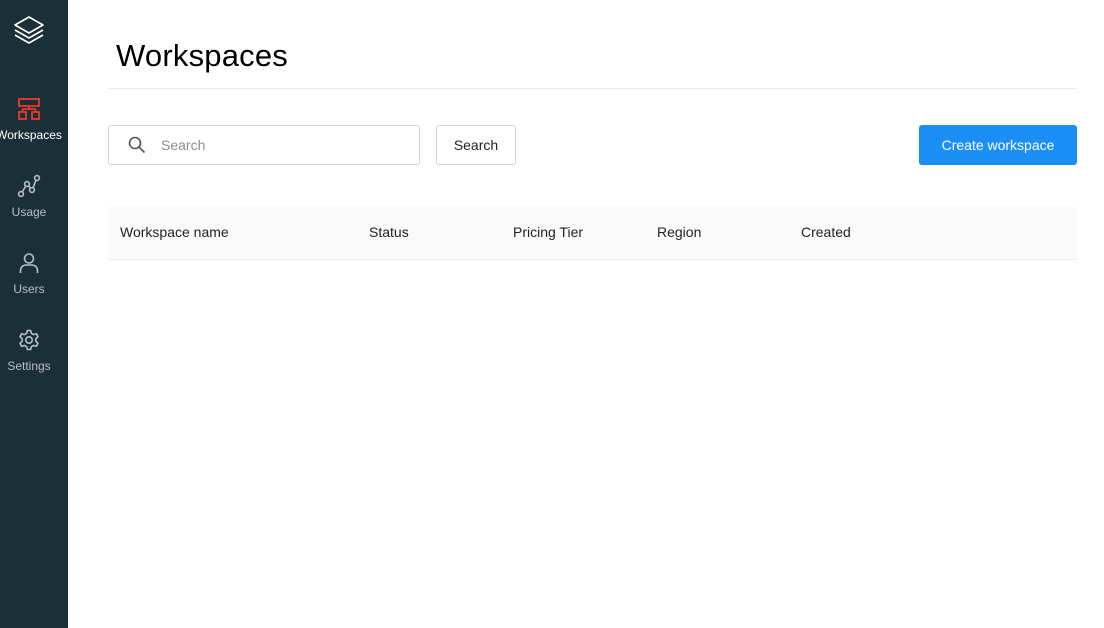  Describe the element at coordinates (29, 186) in the screenshot. I see `usage-graph-icon` at that location.